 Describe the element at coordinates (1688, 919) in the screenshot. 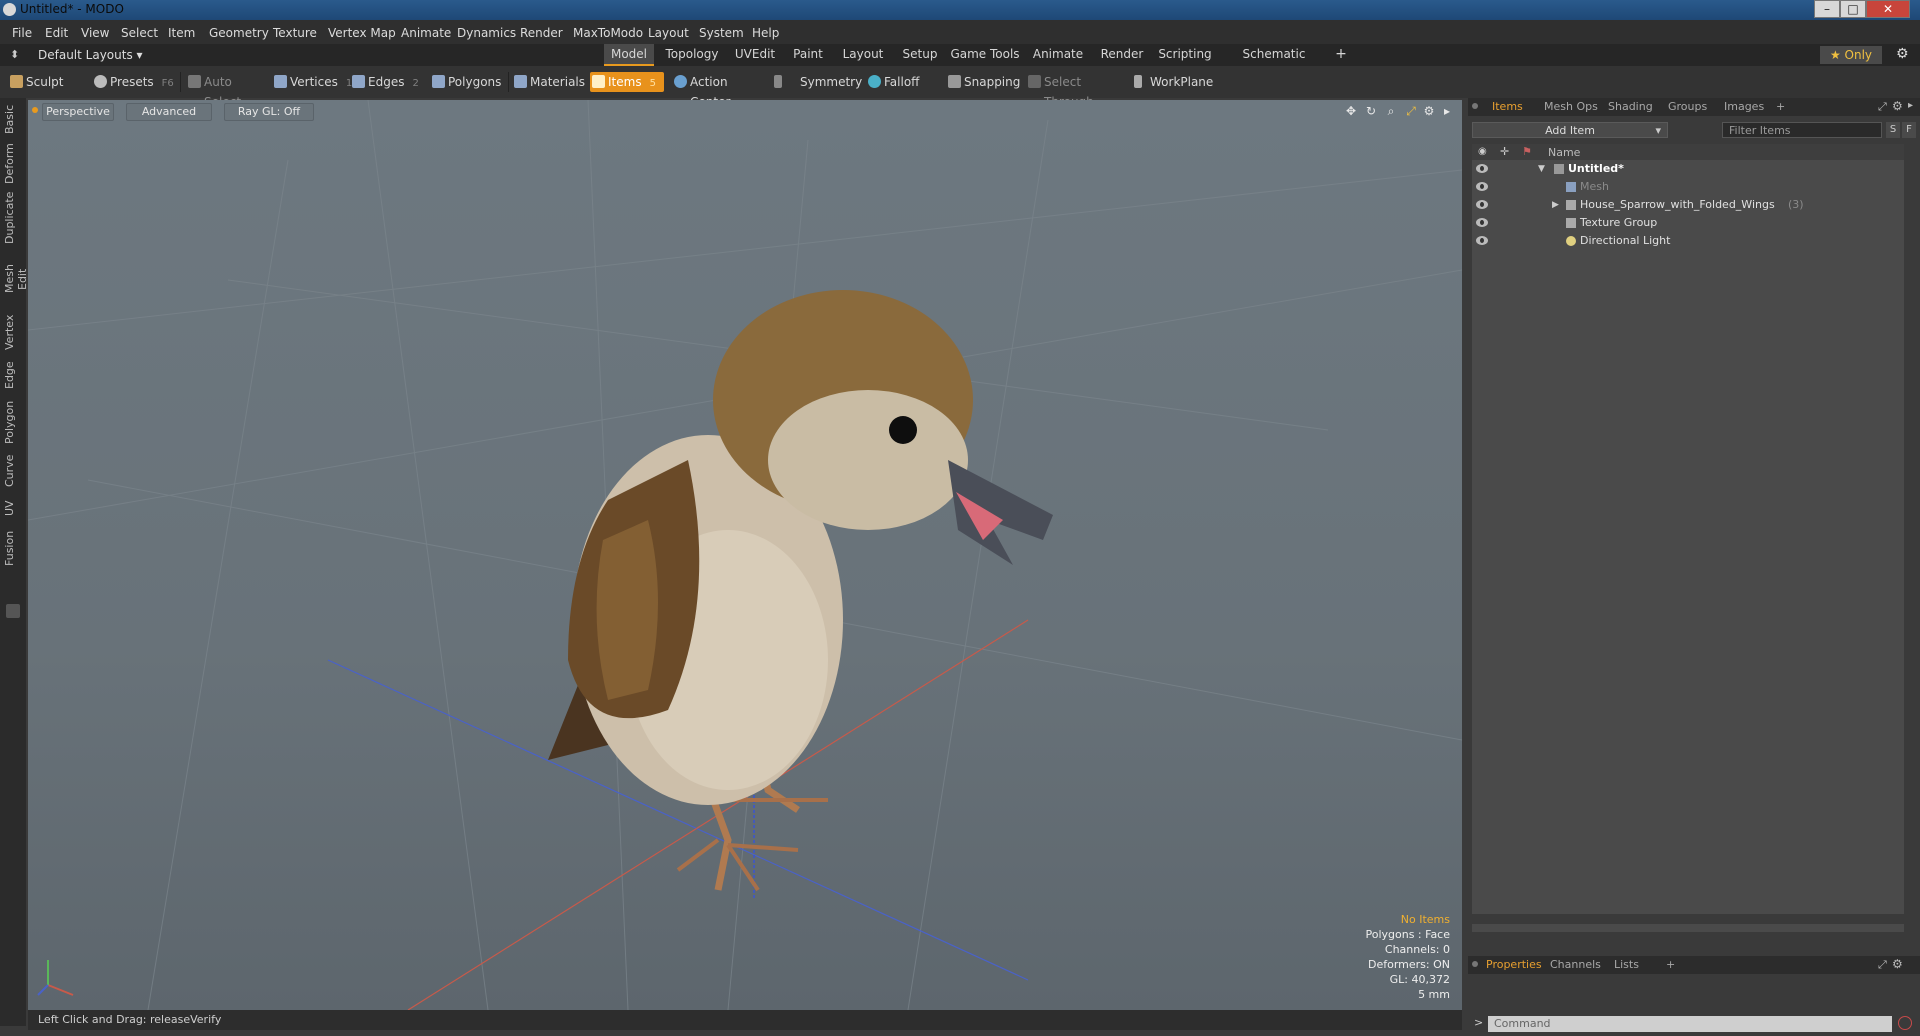

I see `list-scrollbar` at that location.